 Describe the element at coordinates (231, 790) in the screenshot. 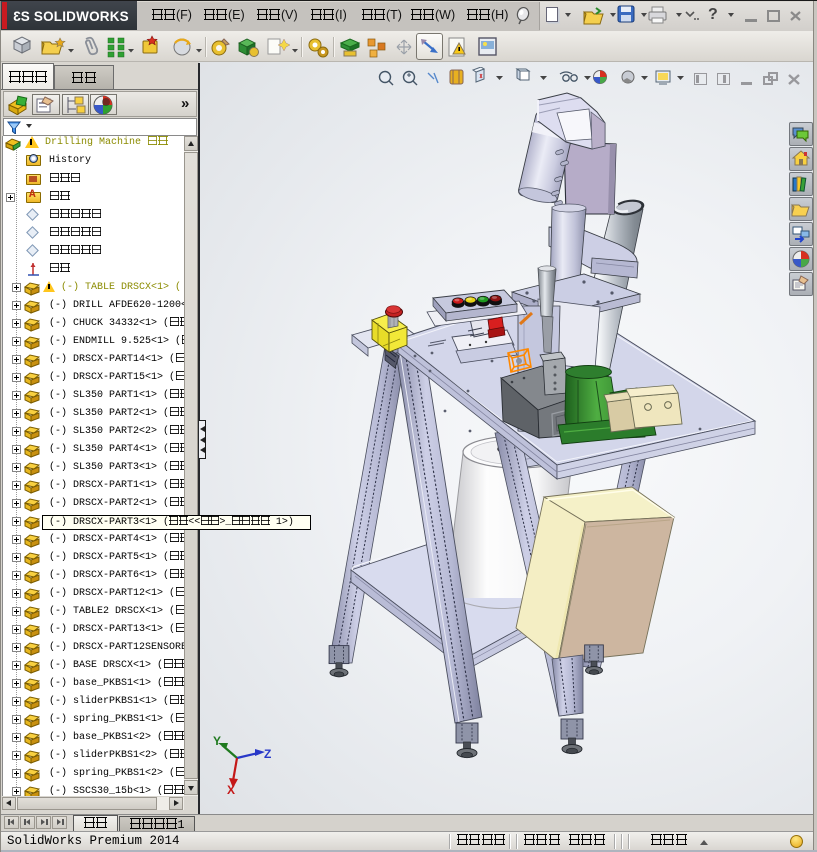

I see `svg-text: X` at that location.